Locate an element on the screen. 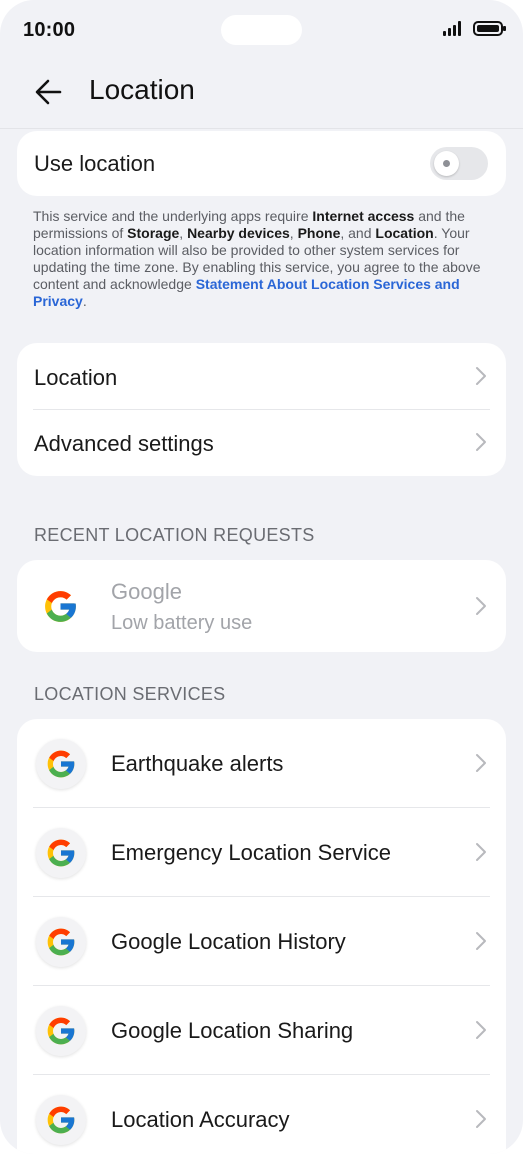 The width and height of the screenshot is (523, 1154). advanced-settings-row: Advanced settings is located at coordinates (261, 443).